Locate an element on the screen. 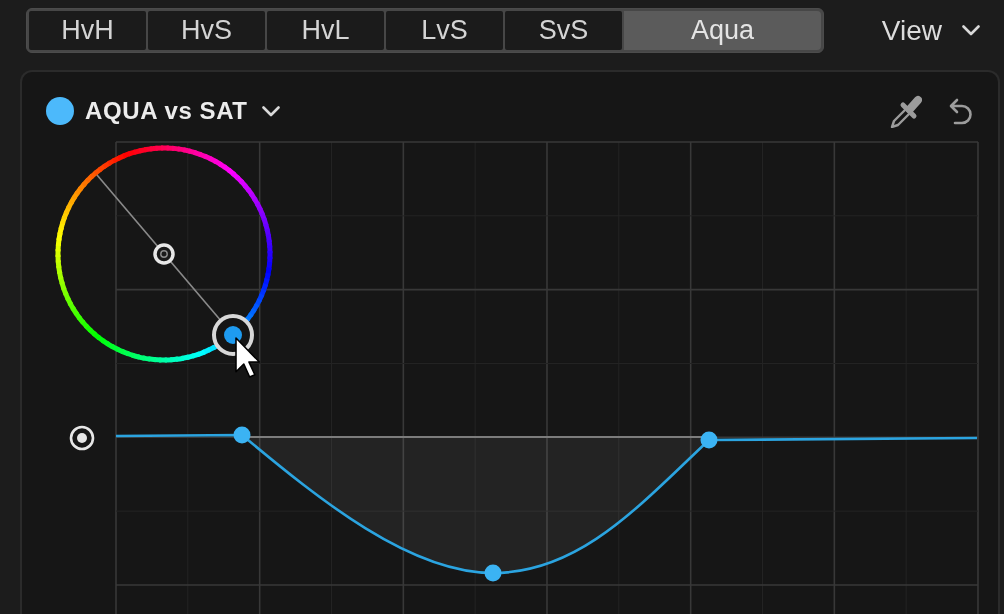  tab: HvL is located at coordinates (325, 30).